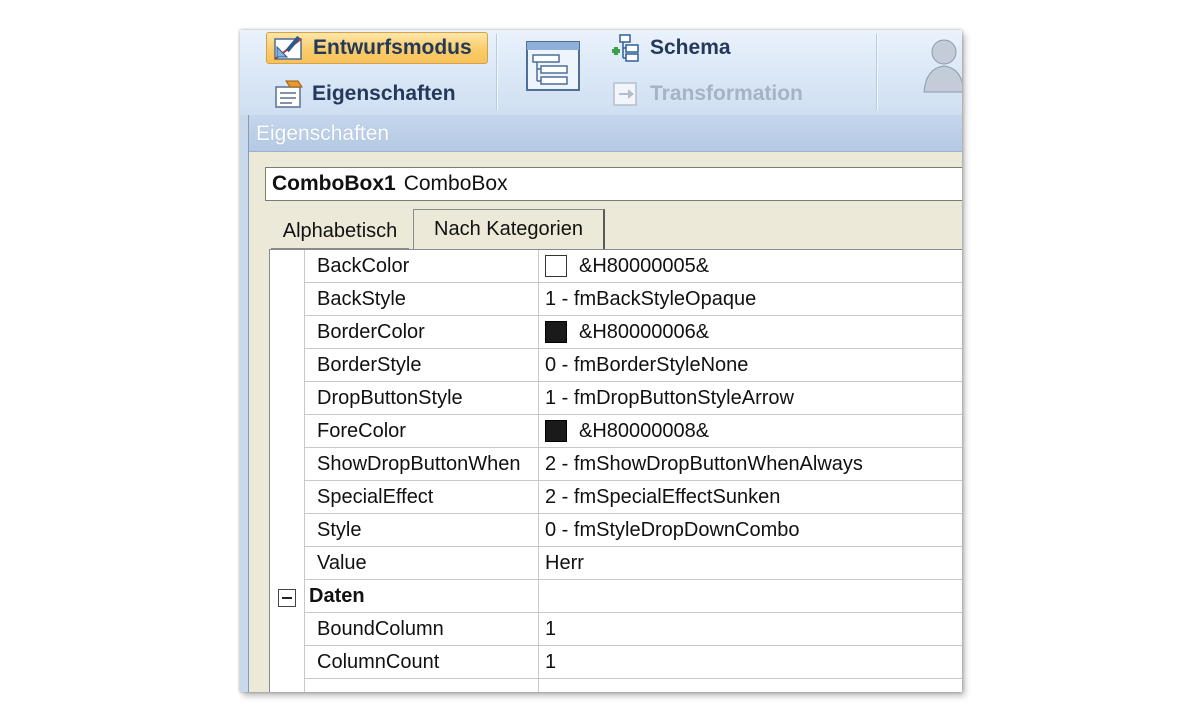 This screenshot has height=720, width=1200. I want to click on property-value: 1 - fmBackStyleOpaque, so click(750, 299).